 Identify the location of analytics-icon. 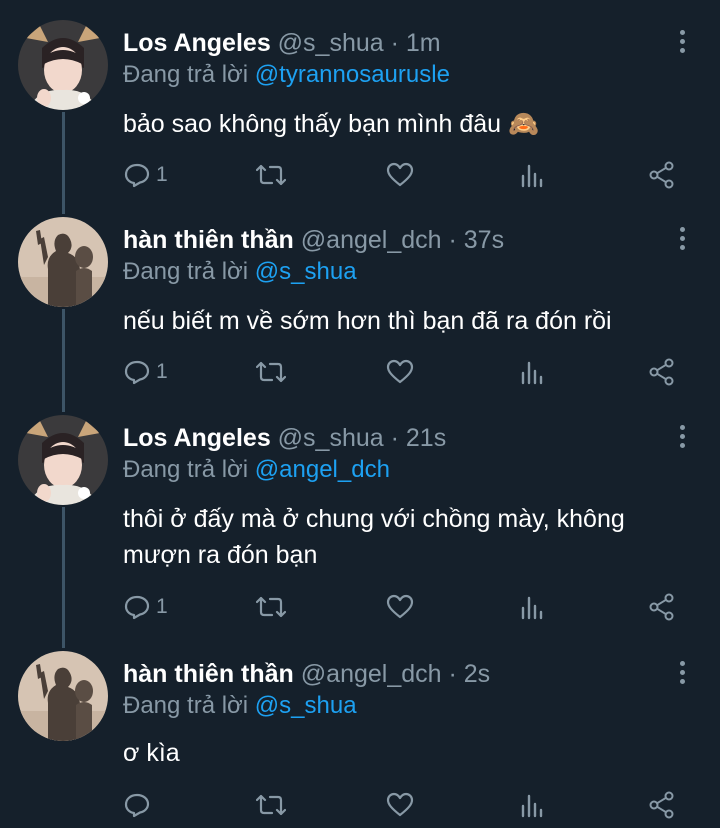
(532, 806).